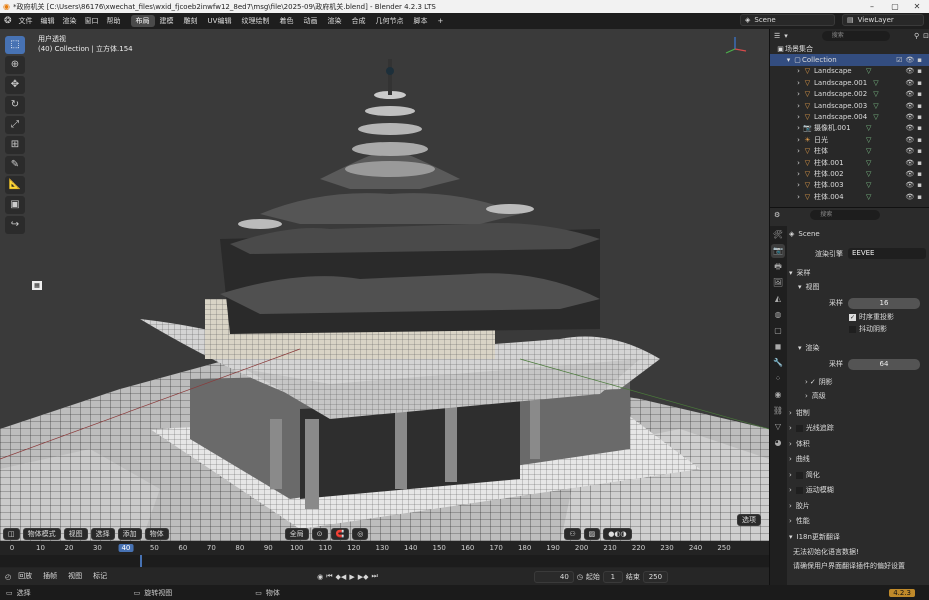 This screenshot has width=929, height=600. What do you see at coordinates (440, 21) in the screenshot?
I see `add-workspace-button: +` at bounding box center [440, 21].